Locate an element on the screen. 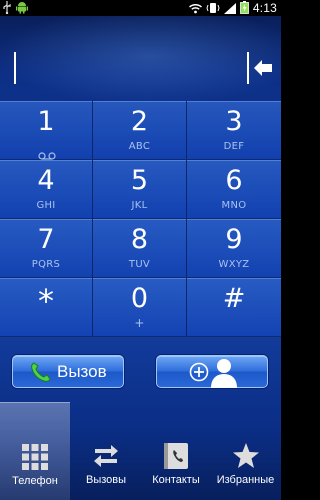  key-digit: 7 is located at coordinates (46, 239).